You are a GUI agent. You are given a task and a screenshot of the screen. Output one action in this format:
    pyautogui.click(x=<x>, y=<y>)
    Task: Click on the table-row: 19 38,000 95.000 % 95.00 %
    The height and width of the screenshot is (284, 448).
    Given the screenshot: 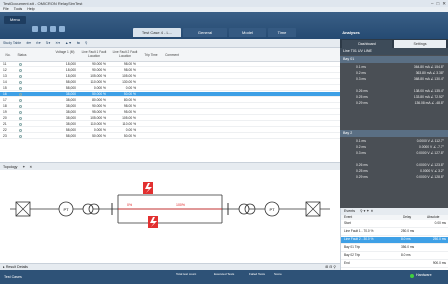 What is the action you would take?
    pyautogui.click(x=170, y=112)
    